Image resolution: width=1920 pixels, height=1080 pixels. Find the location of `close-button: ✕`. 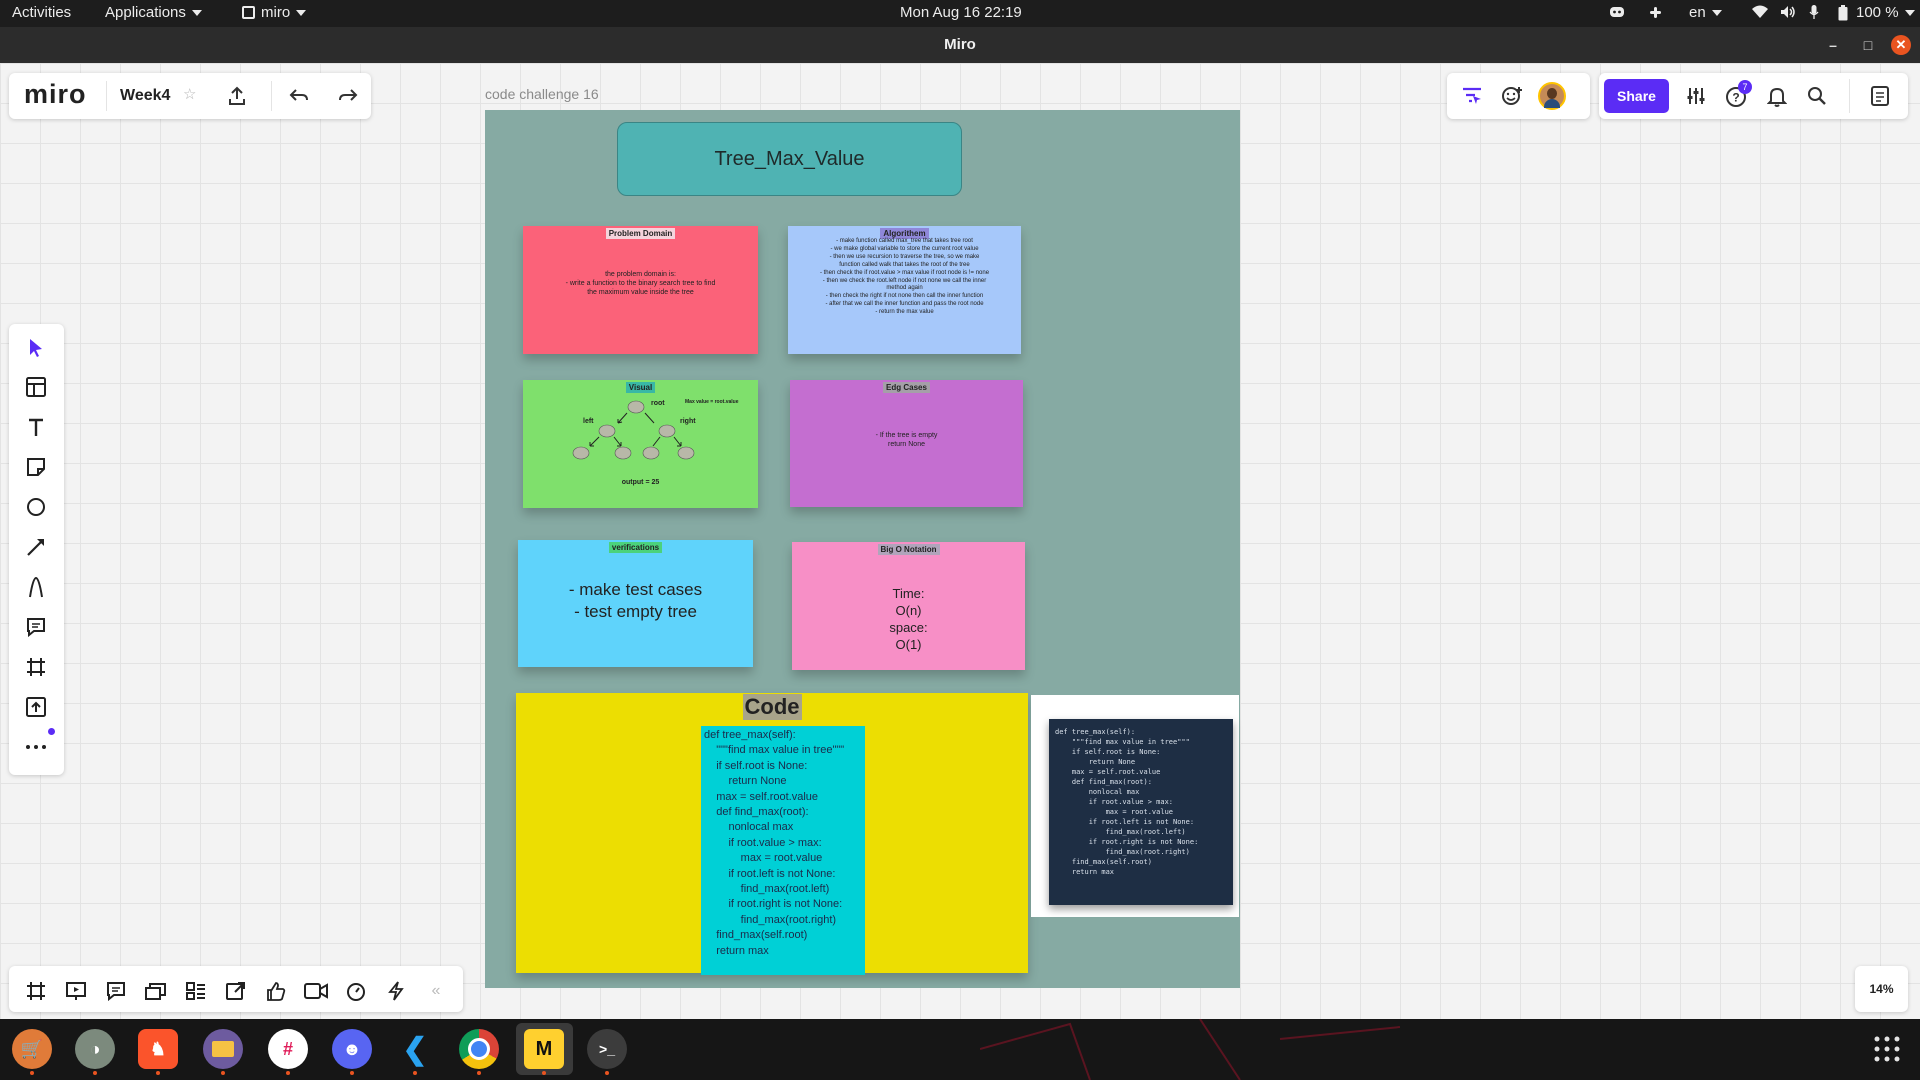

close-button: ✕ is located at coordinates (1901, 45).